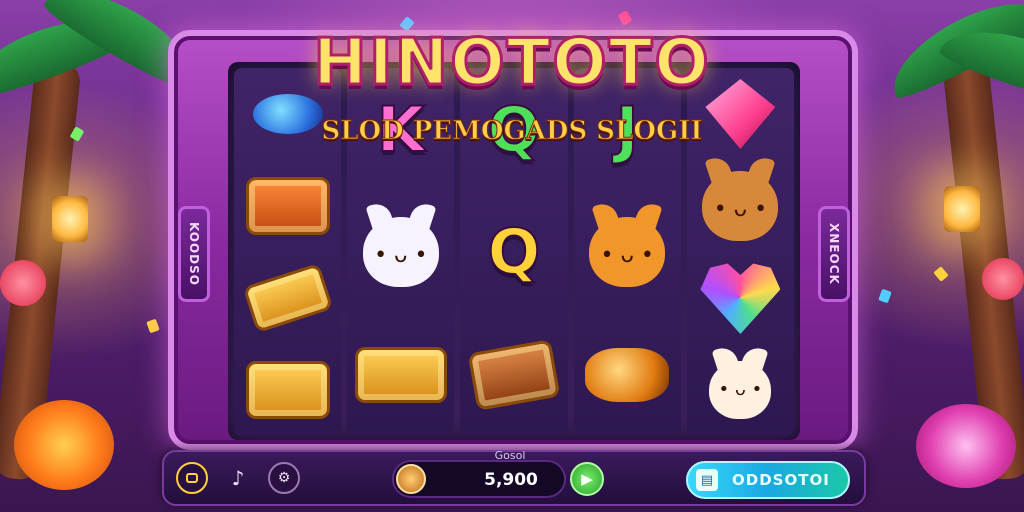 This screenshot has width=1024, height=512. What do you see at coordinates (707, 480) in the screenshot?
I see `wallet-icon: ▤` at bounding box center [707, 480].